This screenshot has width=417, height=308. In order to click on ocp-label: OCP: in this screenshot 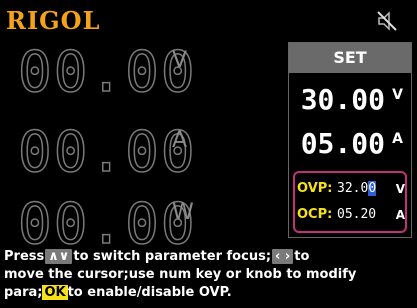, I will do `click(315, 214)`.